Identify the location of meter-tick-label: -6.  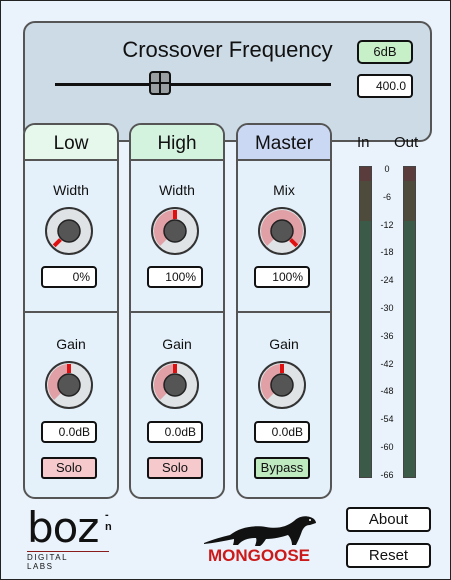
(386, 197).